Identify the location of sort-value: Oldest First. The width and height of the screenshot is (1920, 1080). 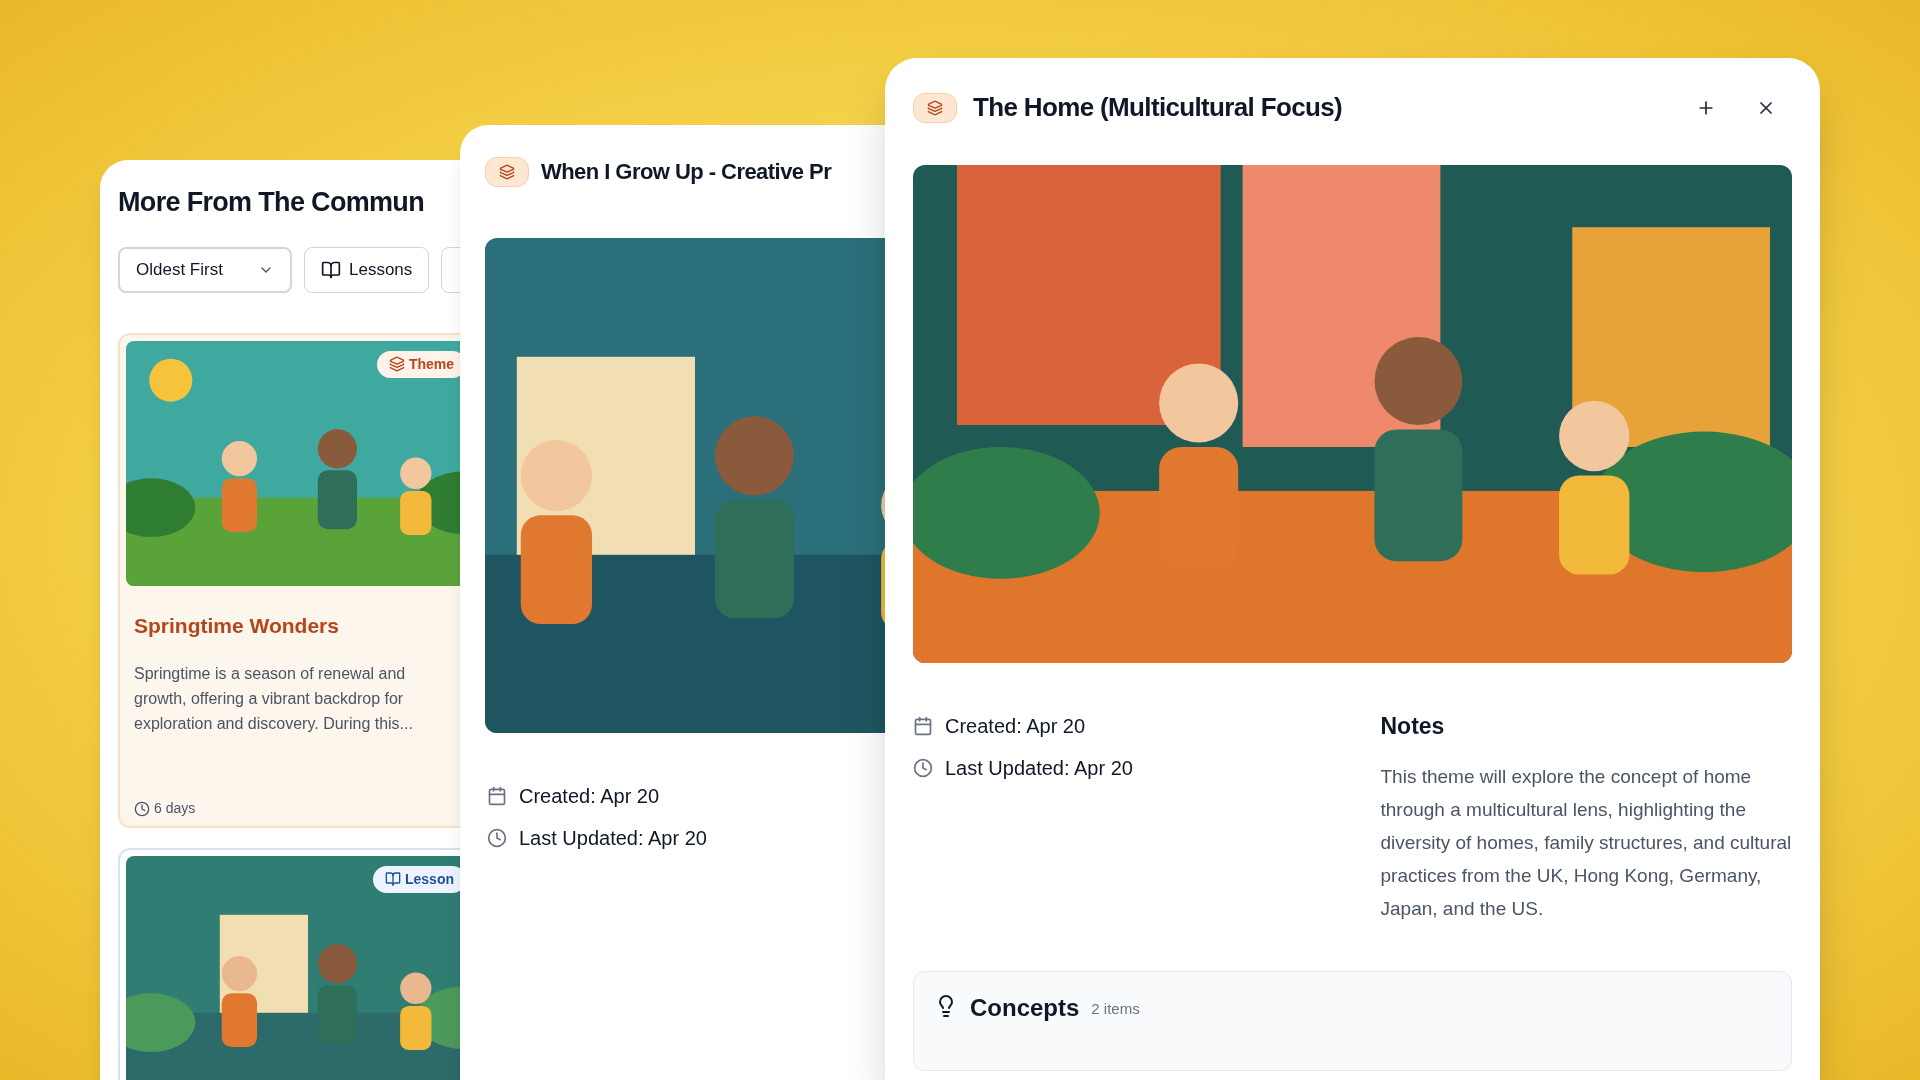
(179, 269).